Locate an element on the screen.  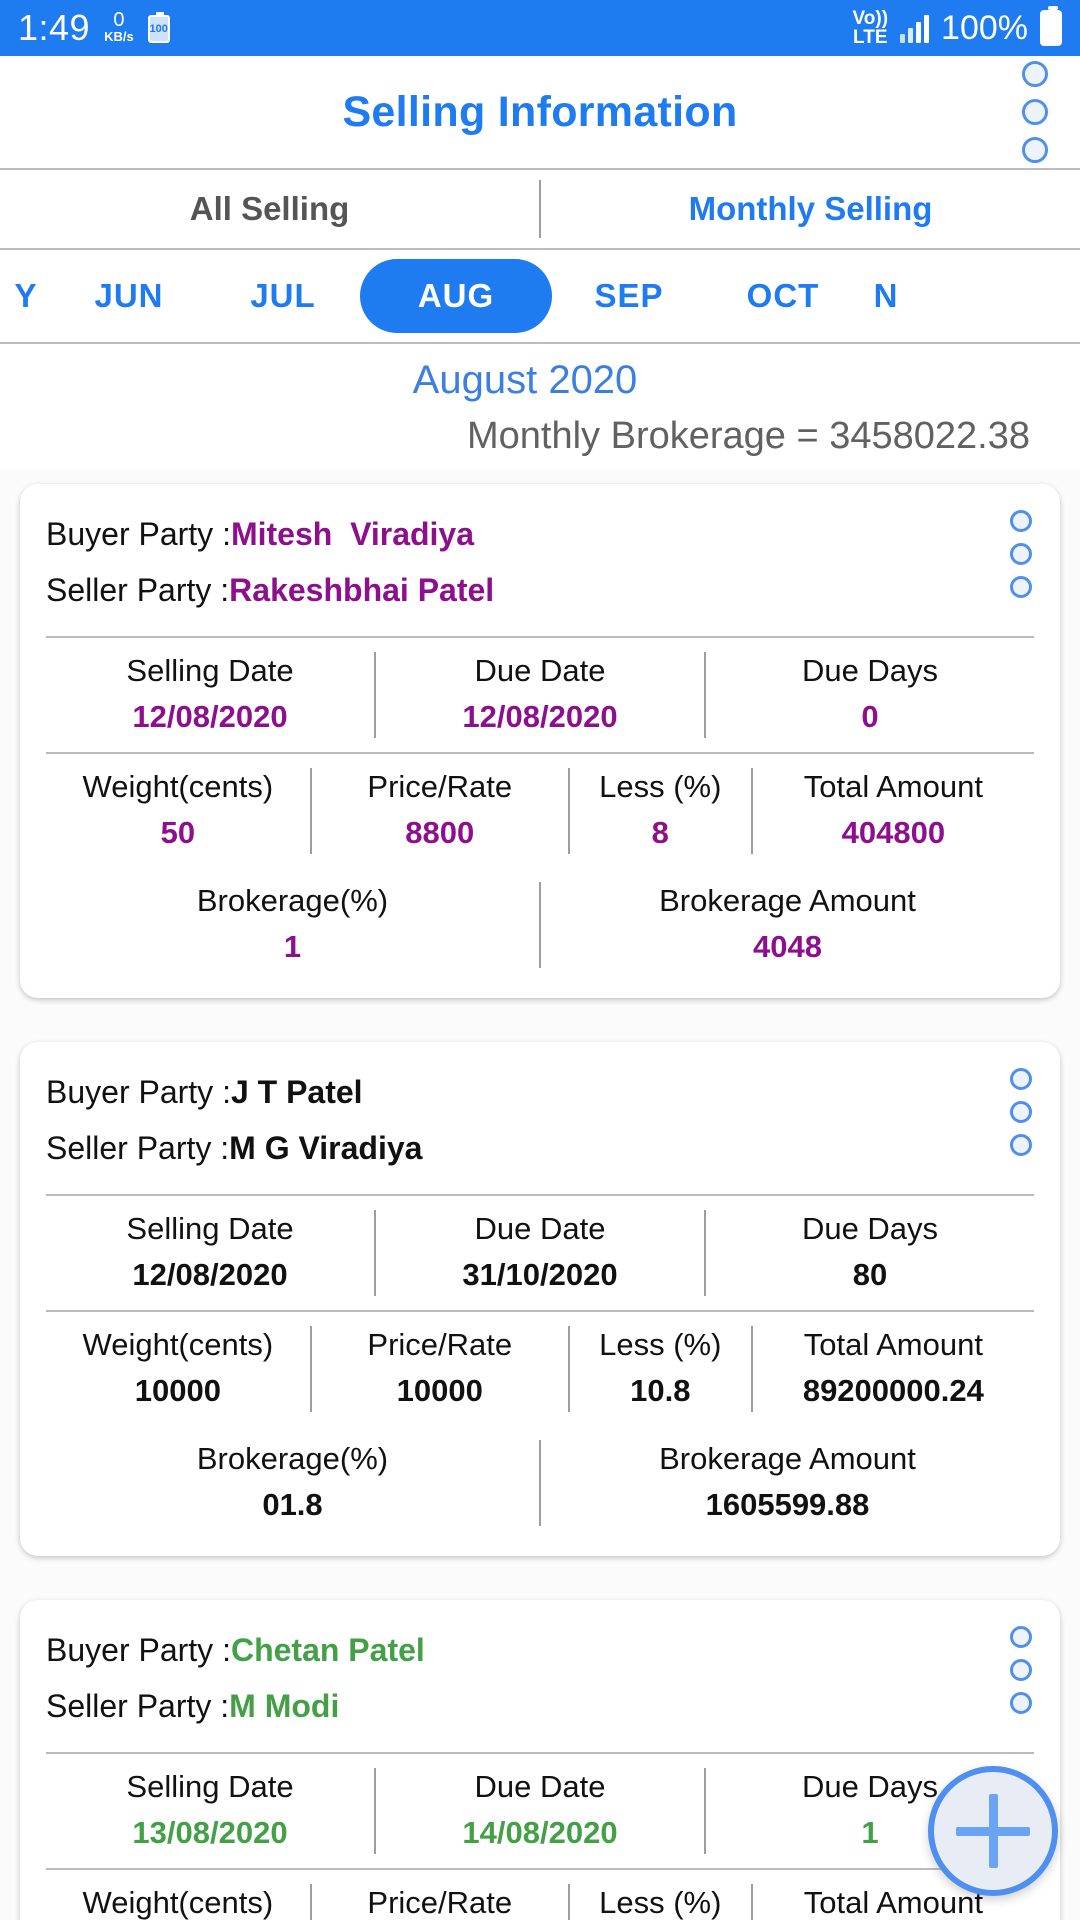
weight-cell: Weight(cents) 147690 is located at coordinates (178, 1898).